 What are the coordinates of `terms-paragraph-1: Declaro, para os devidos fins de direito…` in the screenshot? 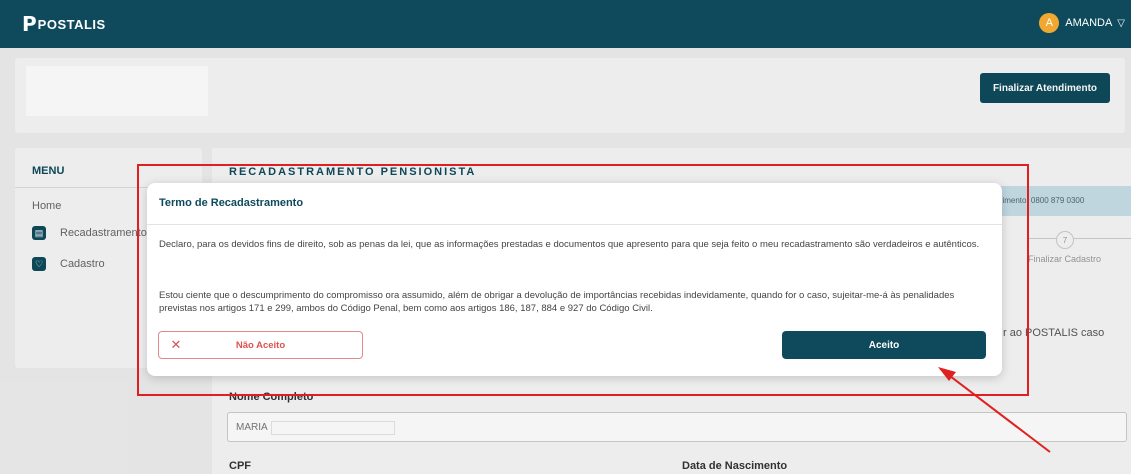 It's located at (569, 244).